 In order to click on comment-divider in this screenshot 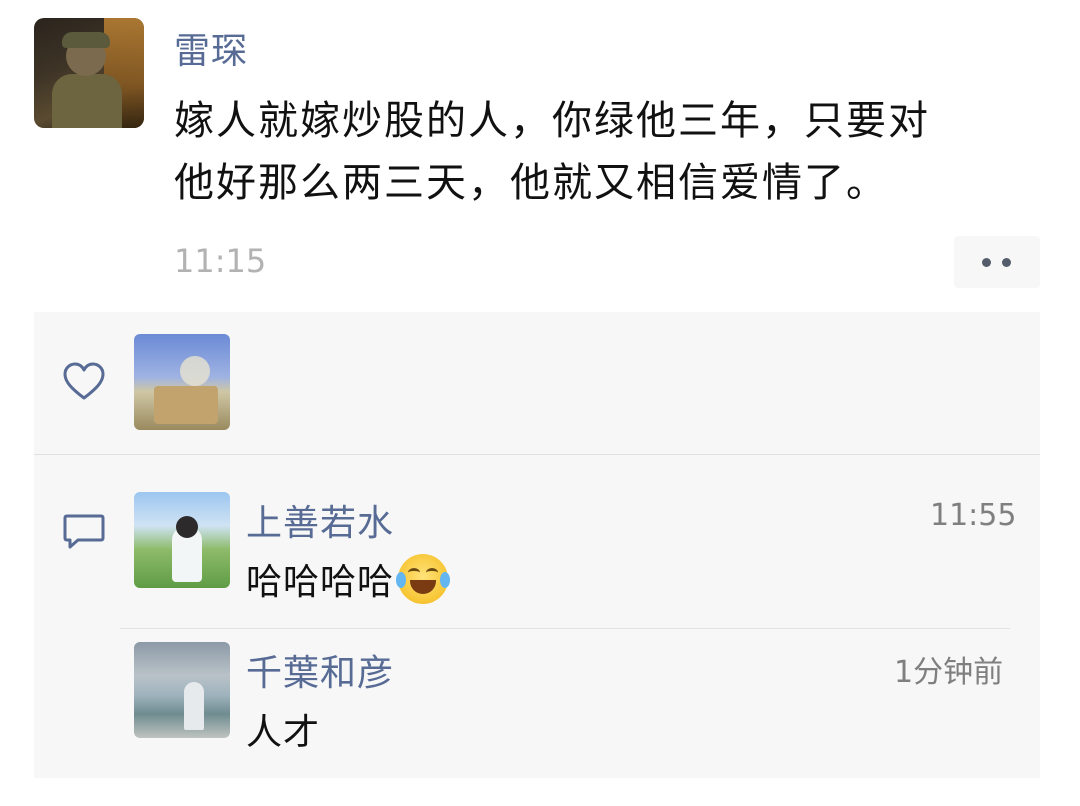, I will do `click(565, 628)`.